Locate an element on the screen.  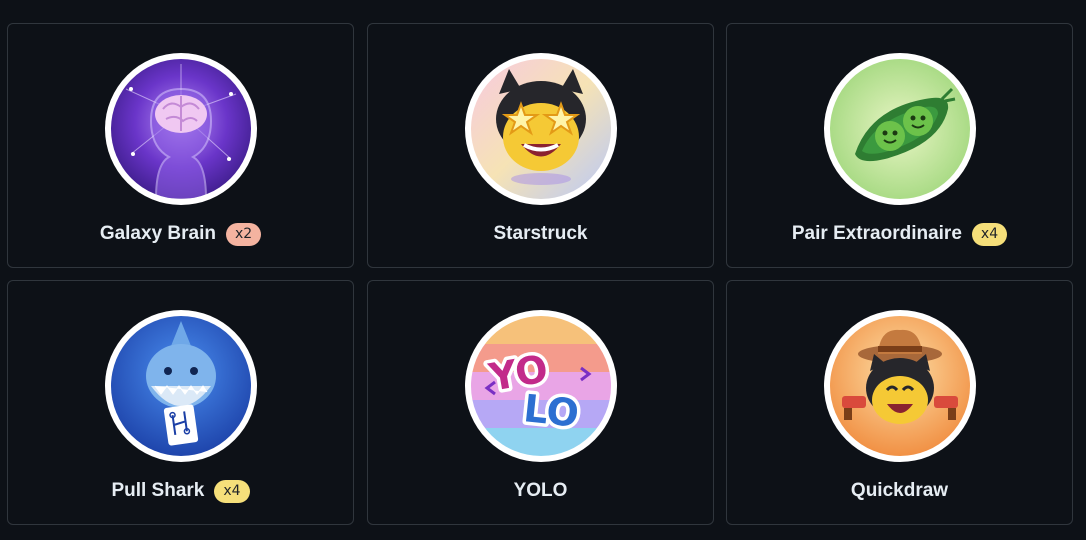
achievement-name: Pair Extraordinaire is located at coordinates (876, 233).